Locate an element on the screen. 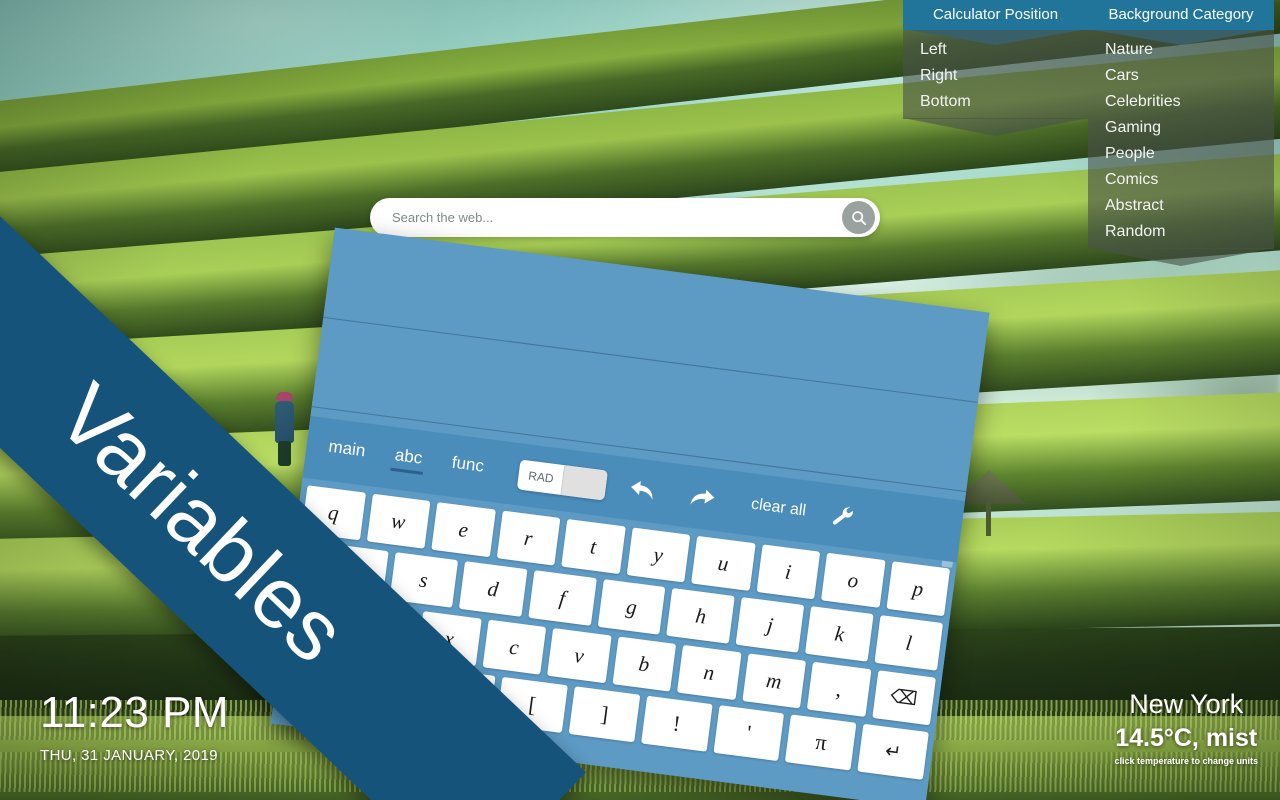  key-r: r is located at coordinates (528, 538).